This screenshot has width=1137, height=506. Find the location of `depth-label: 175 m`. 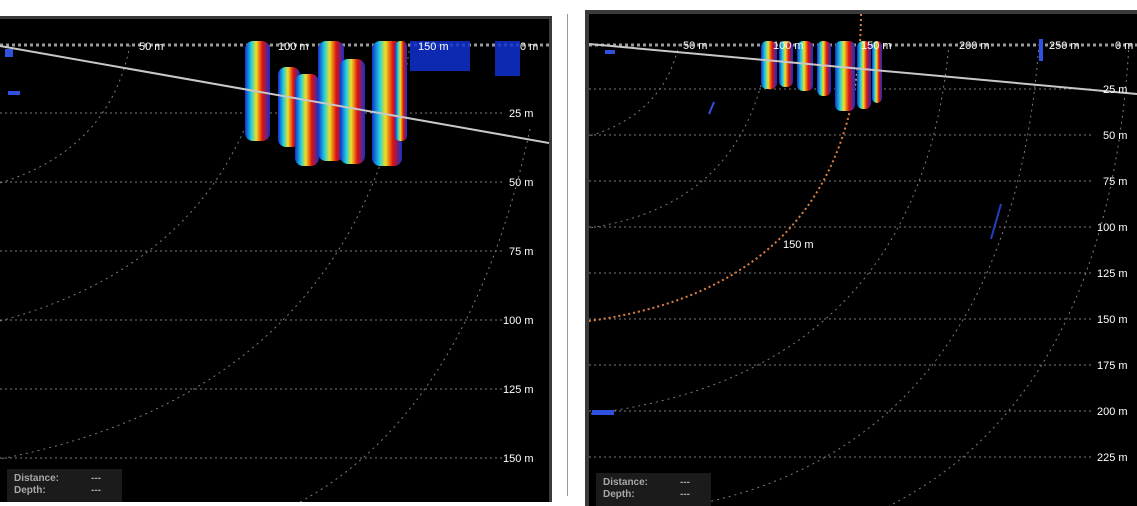

depth-label: 175 m is located at coordinates (1112, 366).